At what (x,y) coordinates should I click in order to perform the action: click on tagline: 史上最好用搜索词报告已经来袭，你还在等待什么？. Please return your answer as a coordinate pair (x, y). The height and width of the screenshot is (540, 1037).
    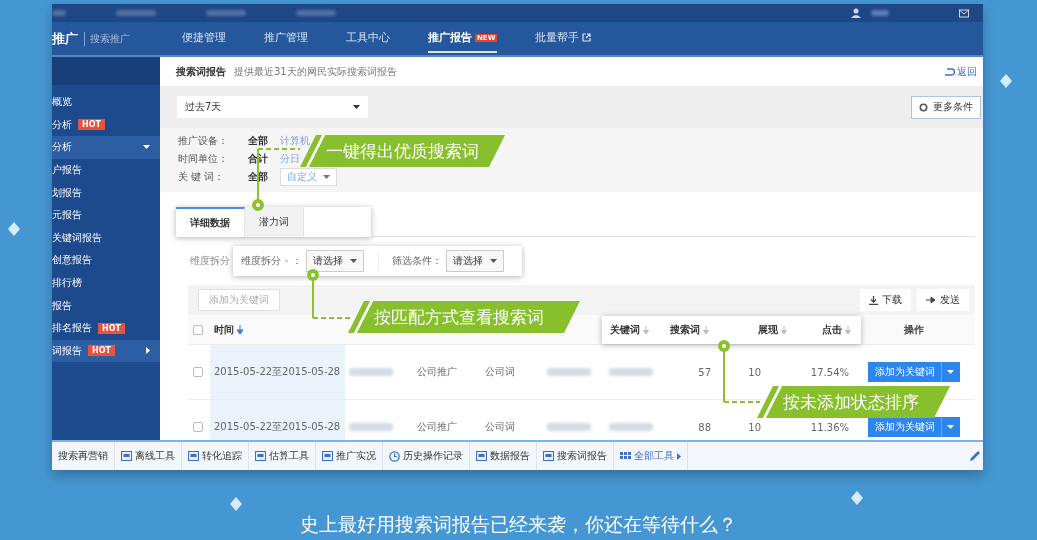
    Looking at the image, I should click on (518, 524).